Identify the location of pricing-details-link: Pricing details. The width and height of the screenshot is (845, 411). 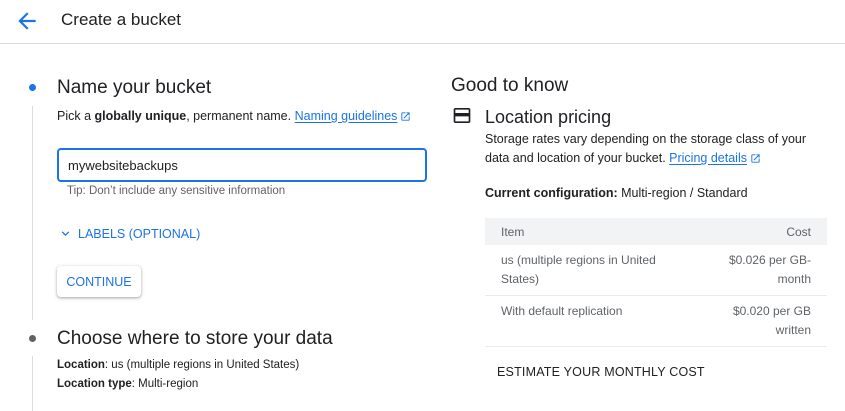
(708, 158).